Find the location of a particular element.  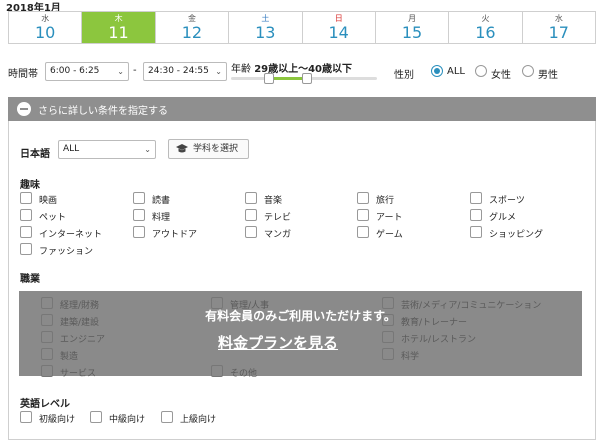

date-cell-selected: 木 11 is located at coordinates (119, 27).